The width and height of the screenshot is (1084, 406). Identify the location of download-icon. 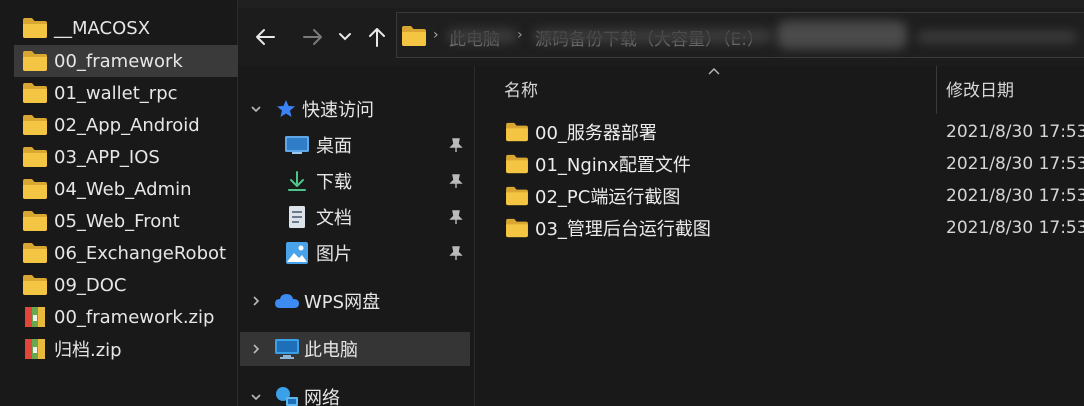
(297, 181).